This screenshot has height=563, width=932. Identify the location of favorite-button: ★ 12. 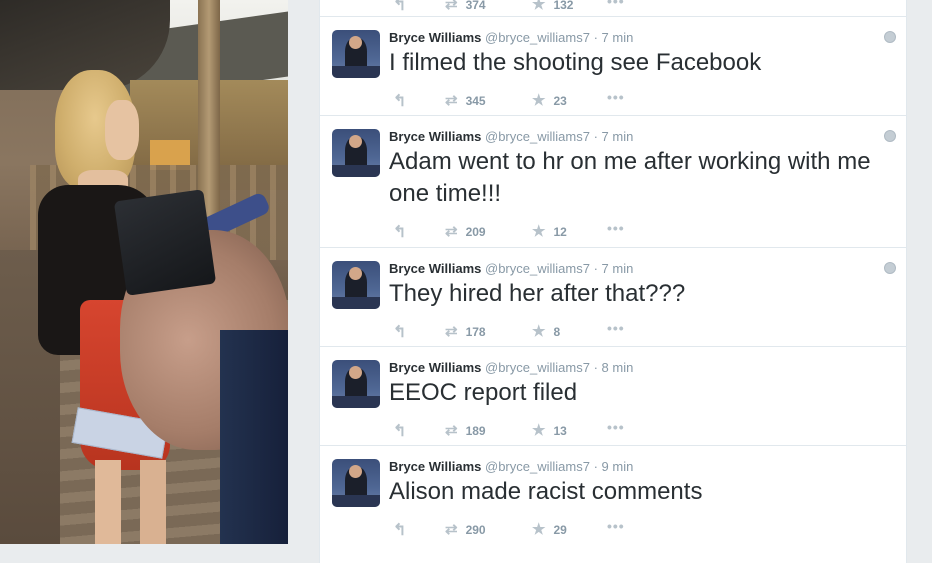
(549, 231).